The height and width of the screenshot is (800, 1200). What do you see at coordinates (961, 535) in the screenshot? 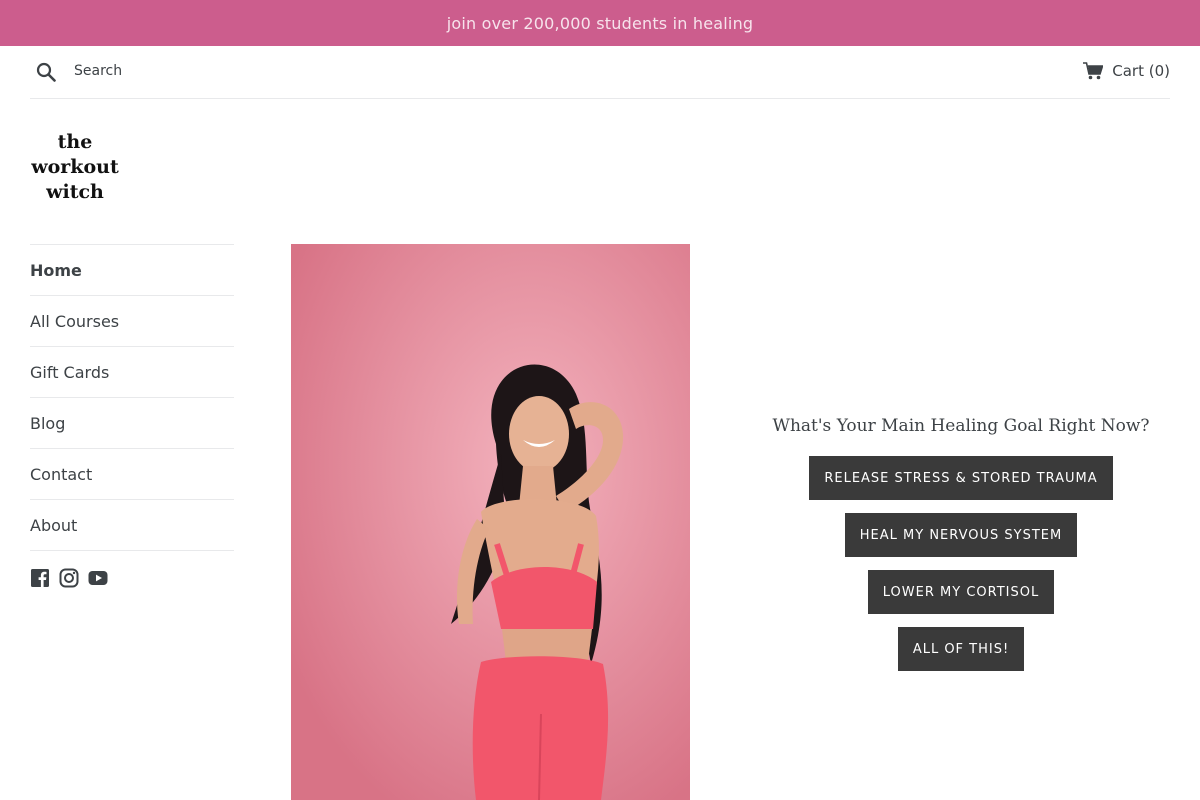
I see `heal-nervous-system-button: HEAL MY NERVOUS SYSTEM` at bounding box center [961, 535].